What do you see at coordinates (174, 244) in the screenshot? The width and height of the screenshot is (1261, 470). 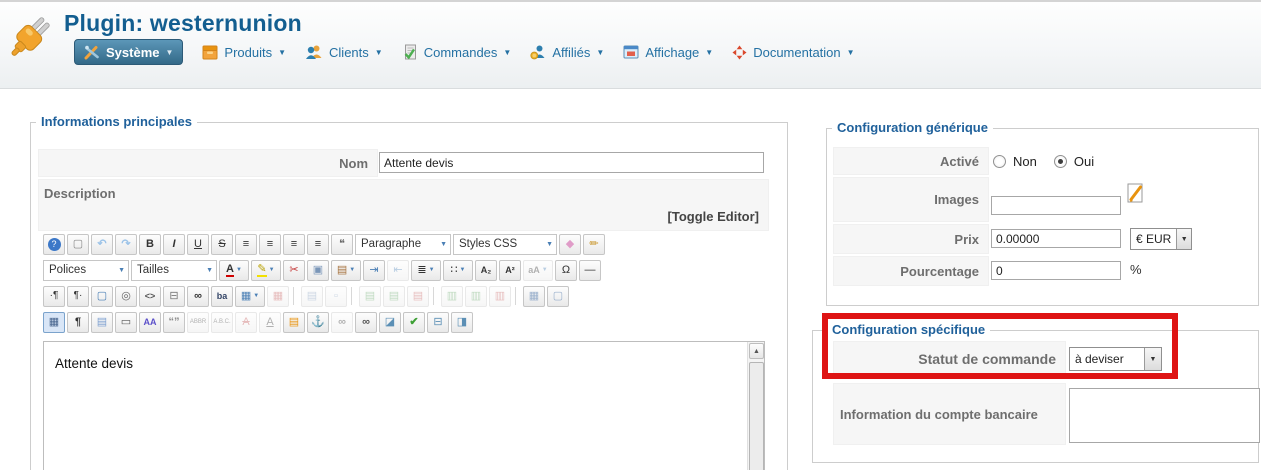 I see `italic-icon: I` at bounding box center [174, 244].